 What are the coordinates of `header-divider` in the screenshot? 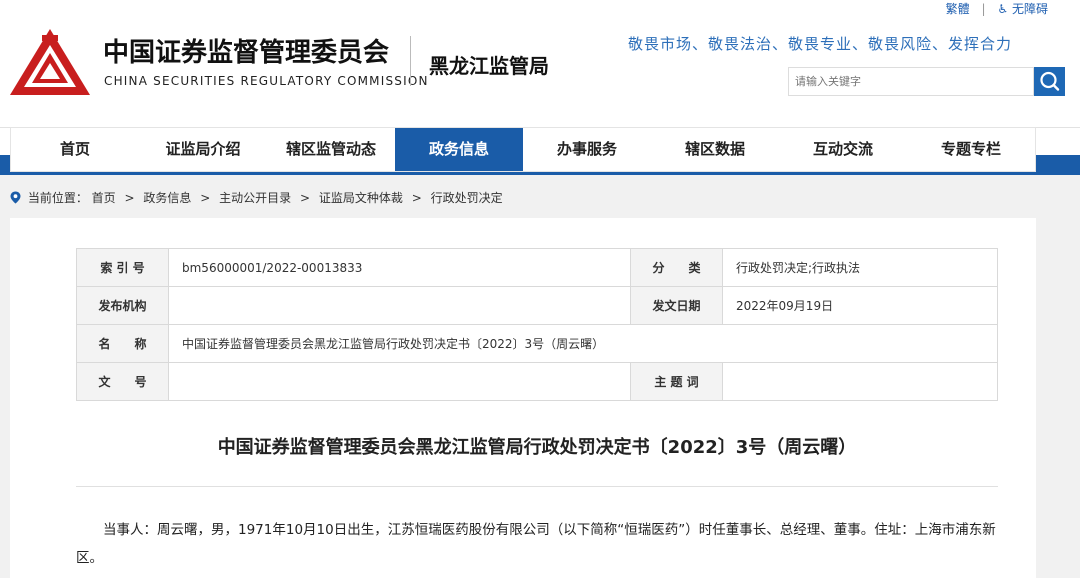 It's located at (410, 61).